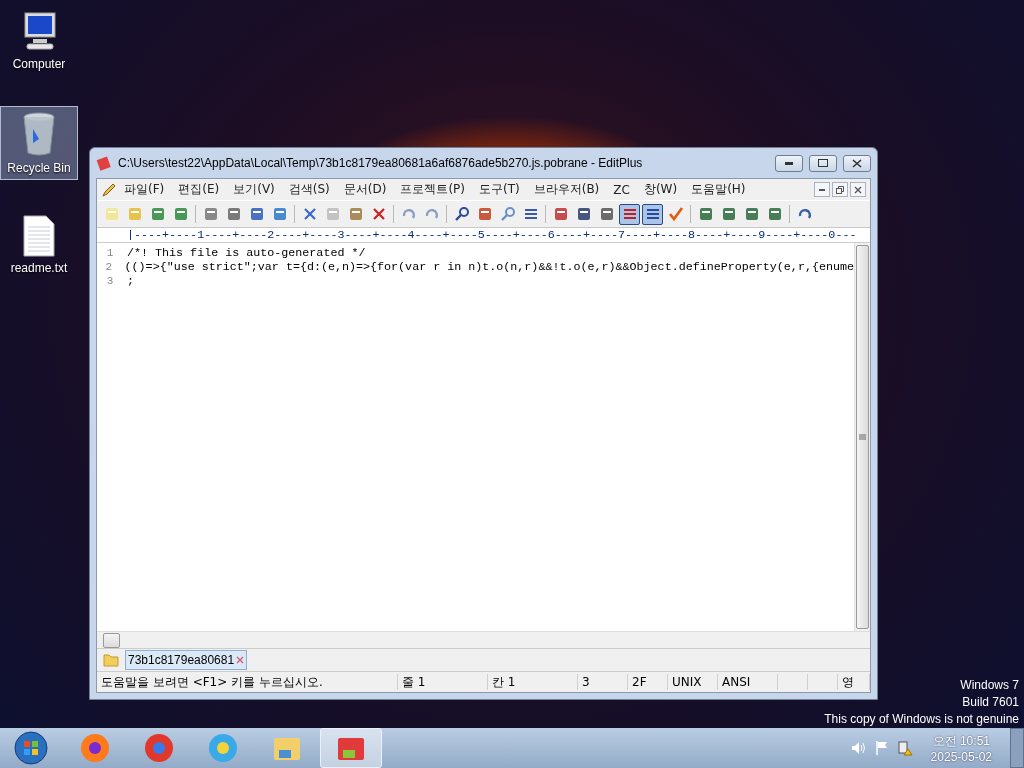  Describe the element at coordinates (530, 214) in the screenshot. I see `indent-icon` at that location.